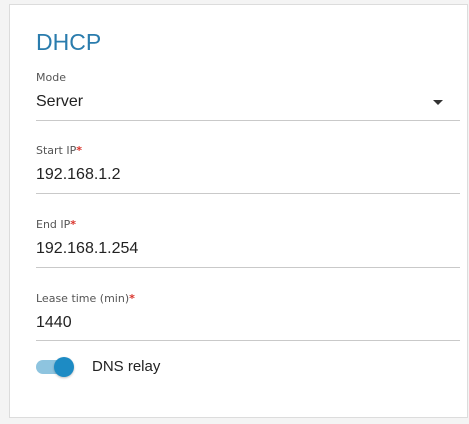 The width and height of the screenshot is (469, 424). What do you see at coordinates (64, 367) in the screenshot?
I see `toggle-thumb` at bounding box center [64, 367].